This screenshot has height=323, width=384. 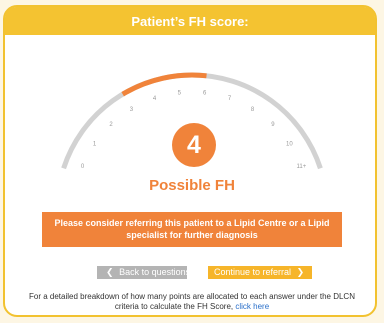 What do you see at coordinates (253, 272) in the screenshot?
I see `continue-button-label: Continue to referral` at bounding box center [253, 272].